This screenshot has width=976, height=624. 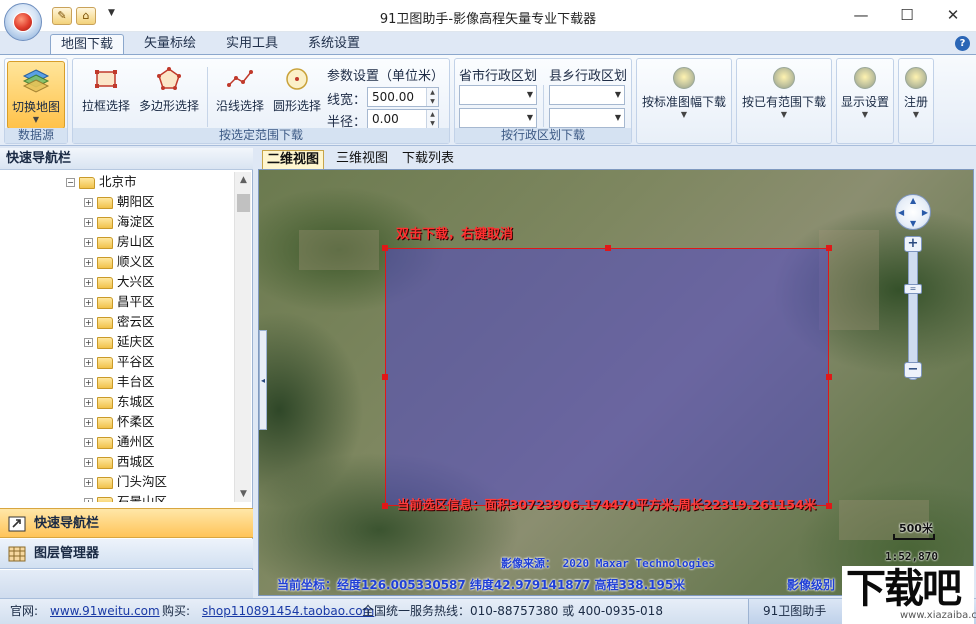 I want to click on pan-up-icon: ▲, so click(x=913, y=200).